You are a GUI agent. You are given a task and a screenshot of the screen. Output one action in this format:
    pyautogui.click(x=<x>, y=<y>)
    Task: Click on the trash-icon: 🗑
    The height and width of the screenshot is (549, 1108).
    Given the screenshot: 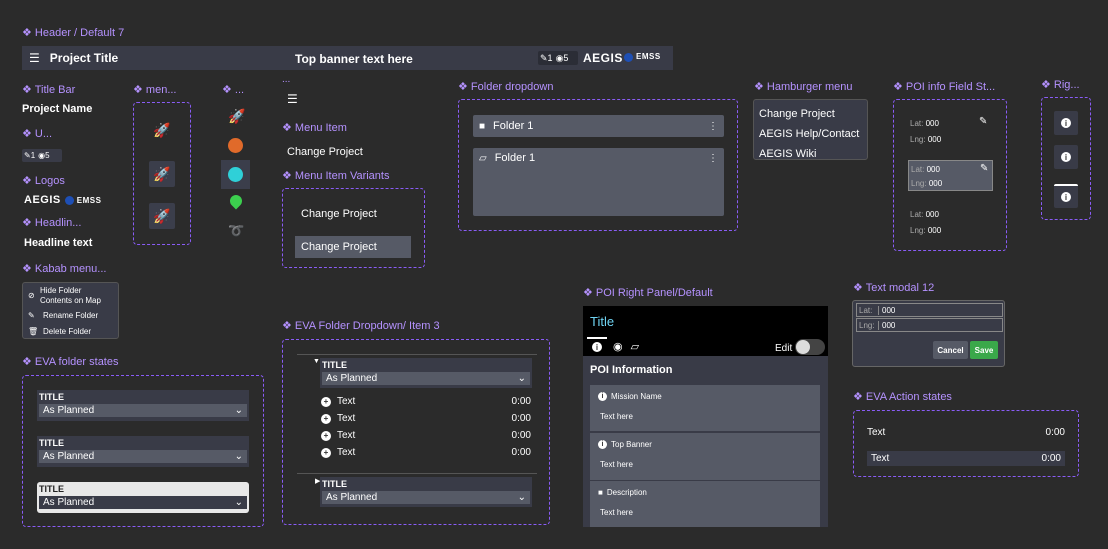 What is the action you would take?
    pyautogui.click(x=33, y=331)
    